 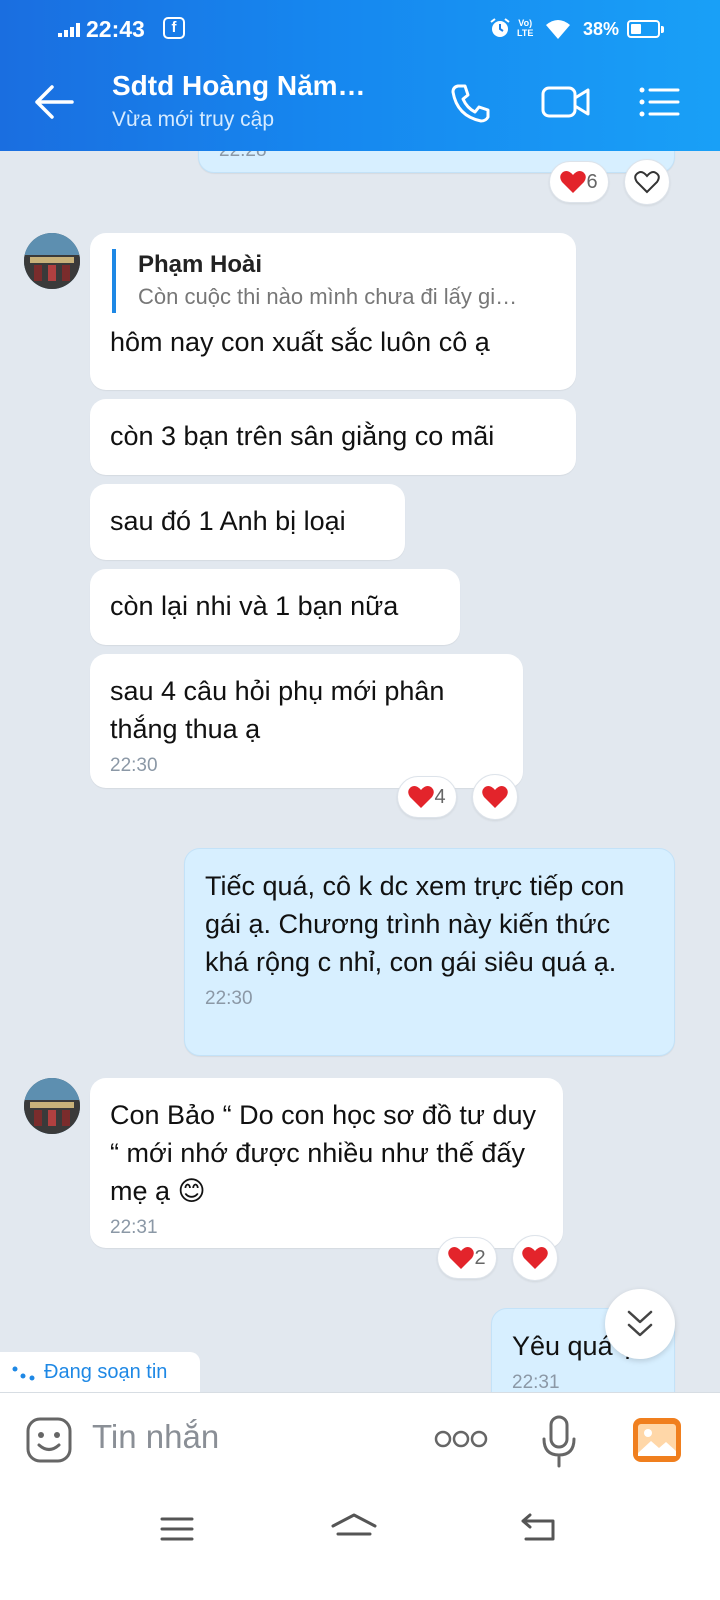 What do you see at coordinates (659, 102) in the screenshot?
I see `menu-icon` at bounding box center [659, 102].